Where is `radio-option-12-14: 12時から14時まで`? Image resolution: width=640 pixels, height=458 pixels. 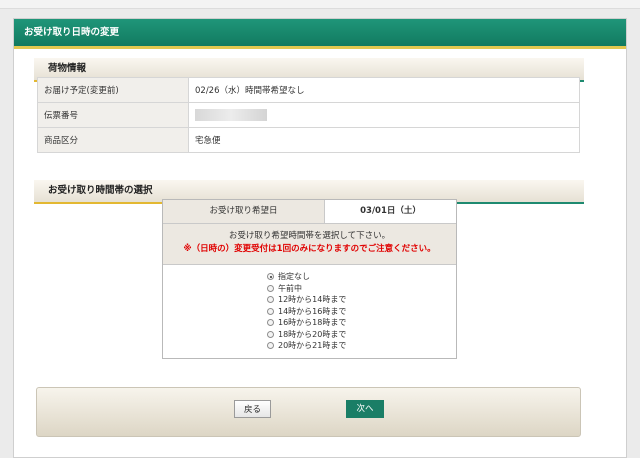
radio-option-12-14: 12時から14時まで is located at coordinates (361, 300).